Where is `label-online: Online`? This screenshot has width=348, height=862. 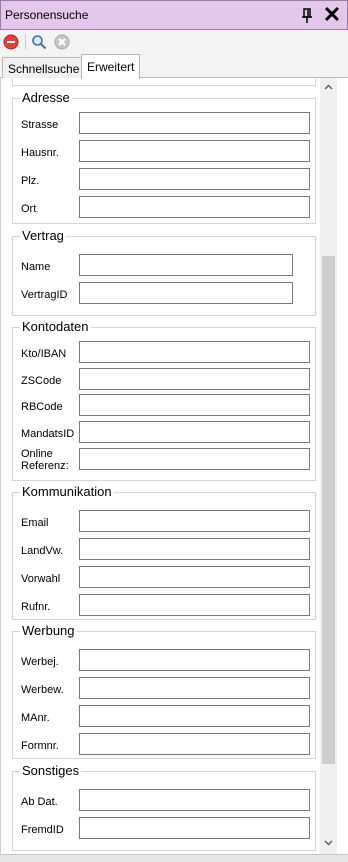 label-online: Online is located at coordinates (37, 454).